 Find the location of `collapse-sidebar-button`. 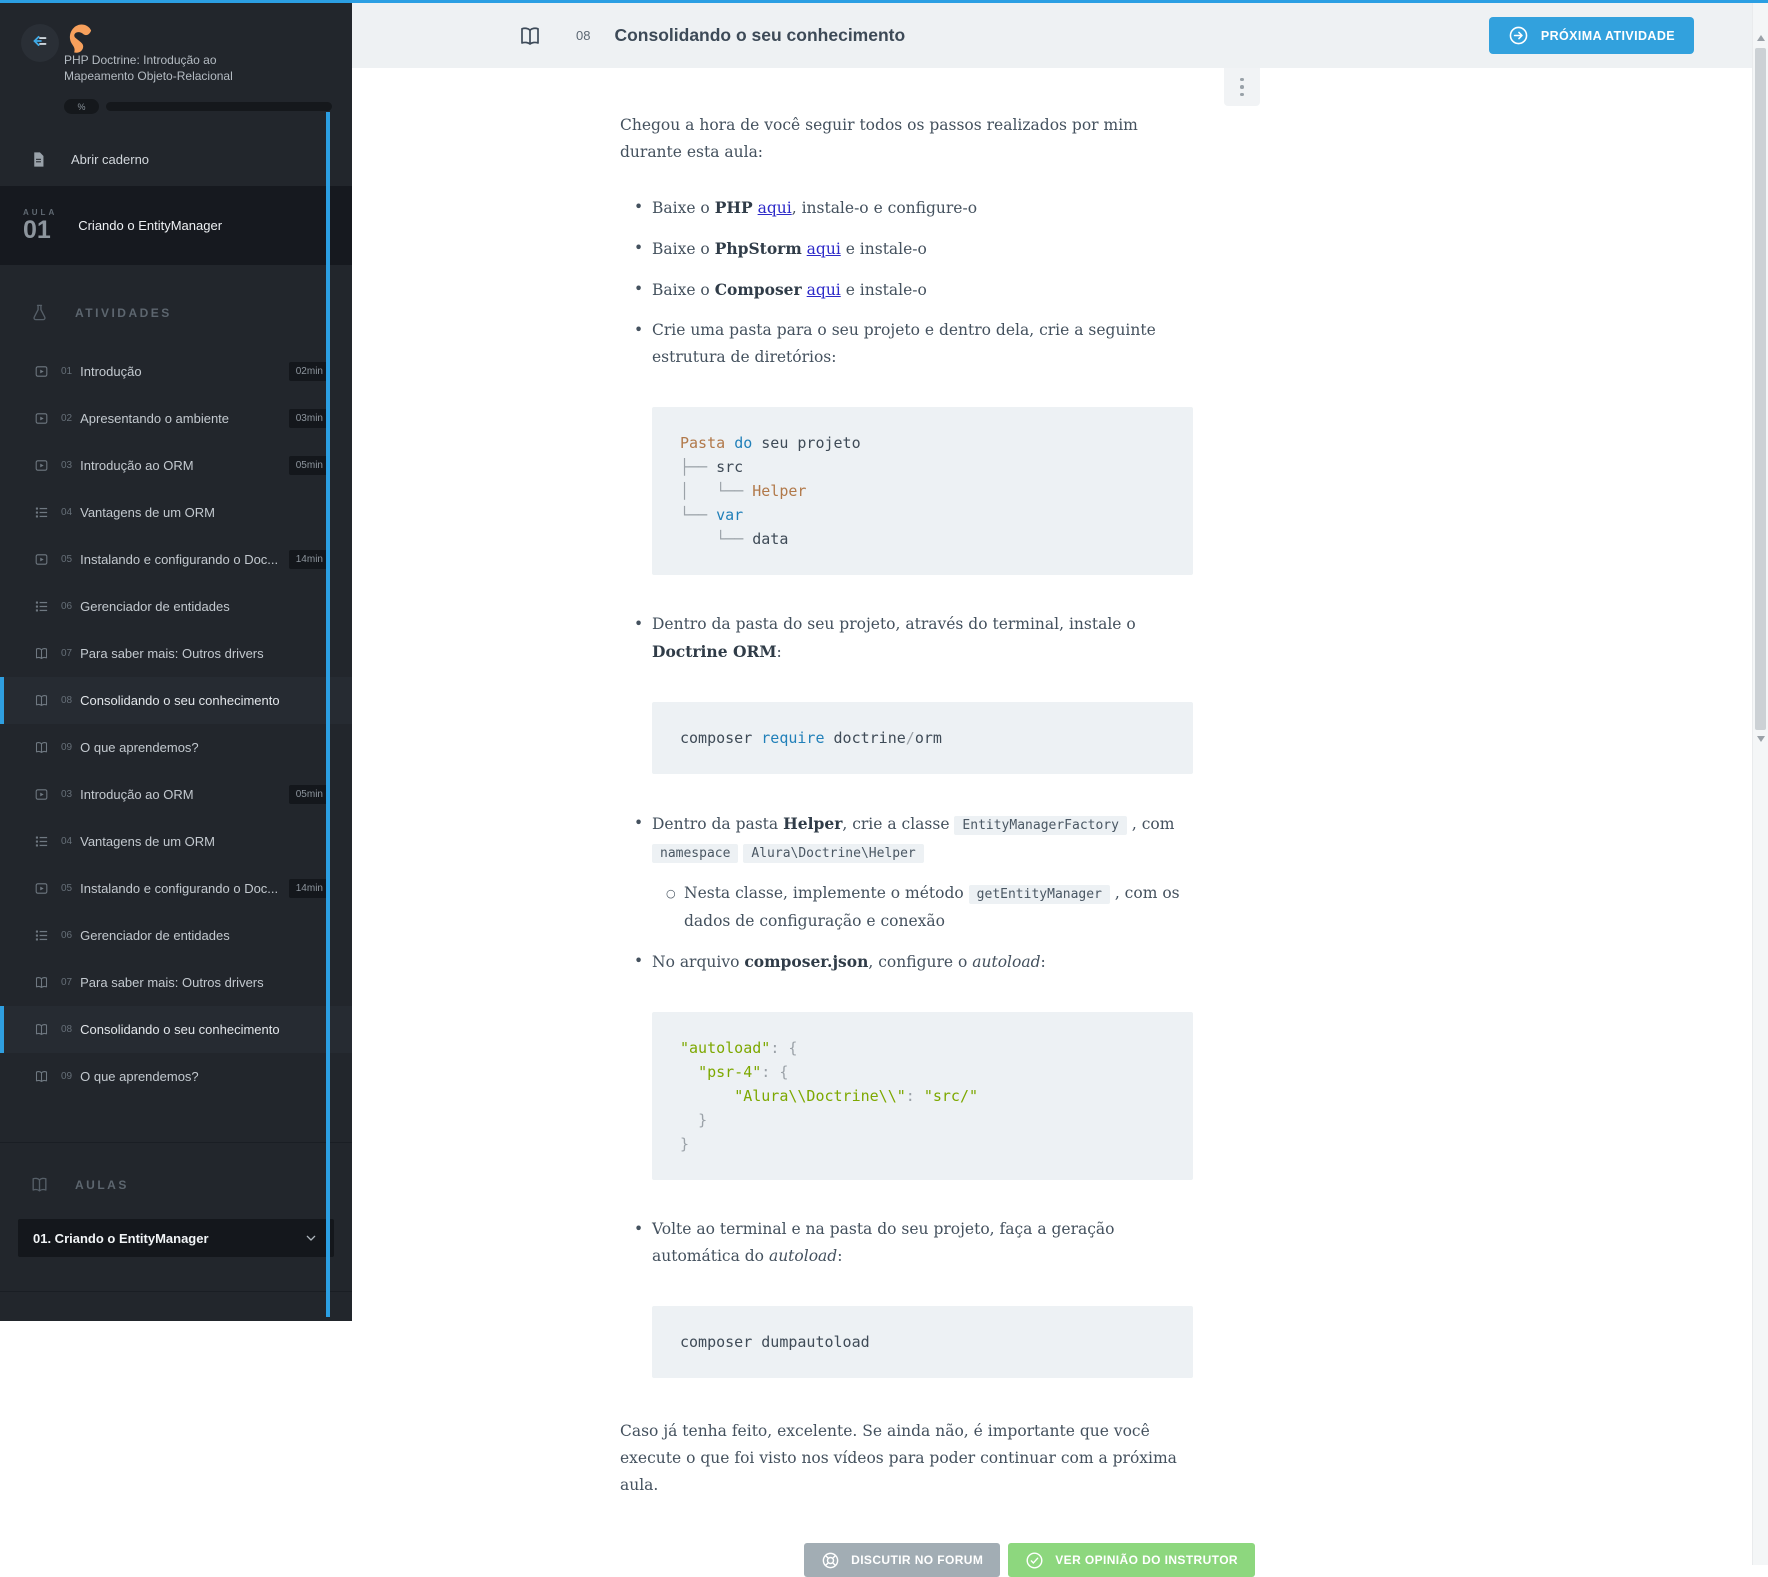

collapse-sidebar-button is located at coordinates (40, 43).